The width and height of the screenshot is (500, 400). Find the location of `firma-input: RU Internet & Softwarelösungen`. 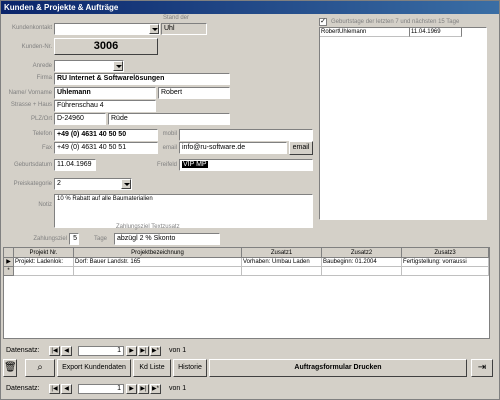

firma-input: RU Internet & Softwarelösungen is located at coordinates (142, 79).